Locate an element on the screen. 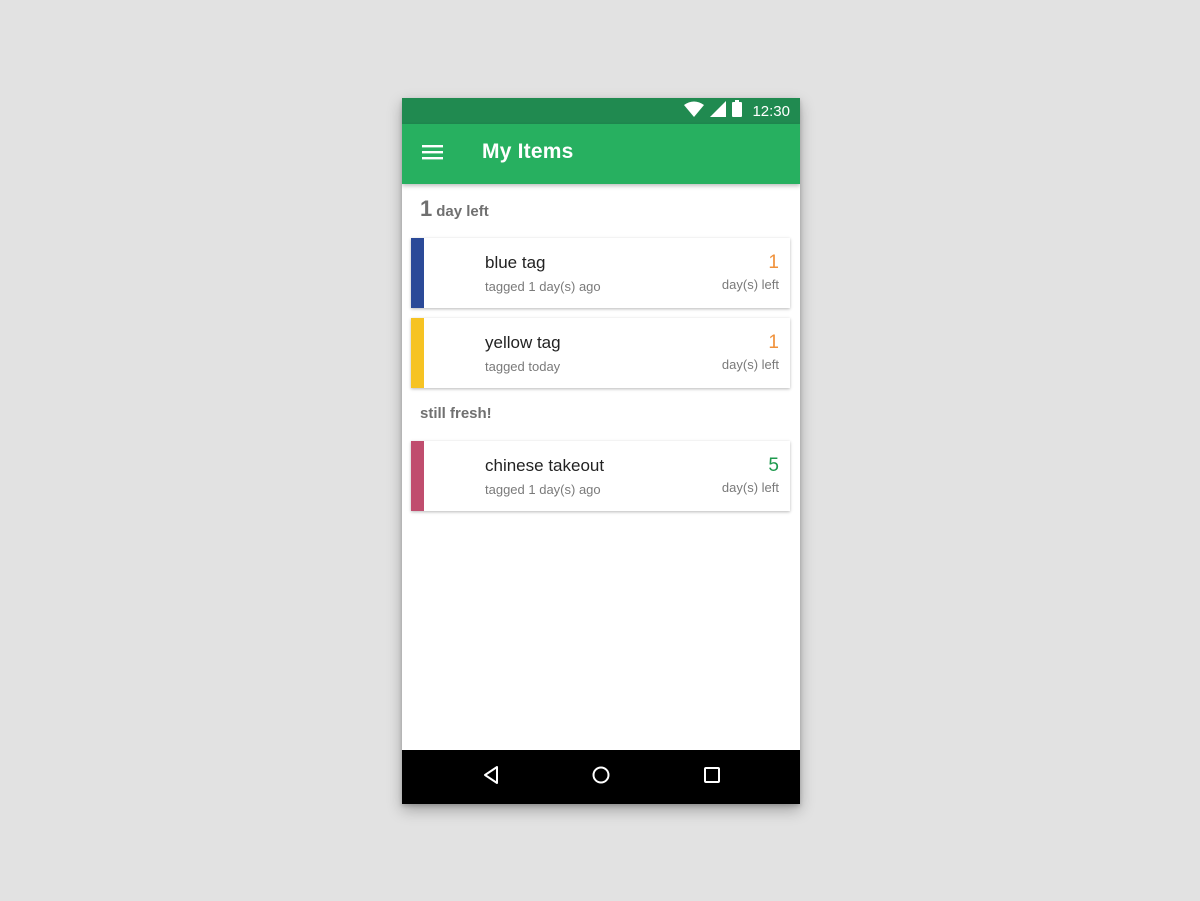 The image size is (1200, 901). back-button is located at coordinates (491, 777).